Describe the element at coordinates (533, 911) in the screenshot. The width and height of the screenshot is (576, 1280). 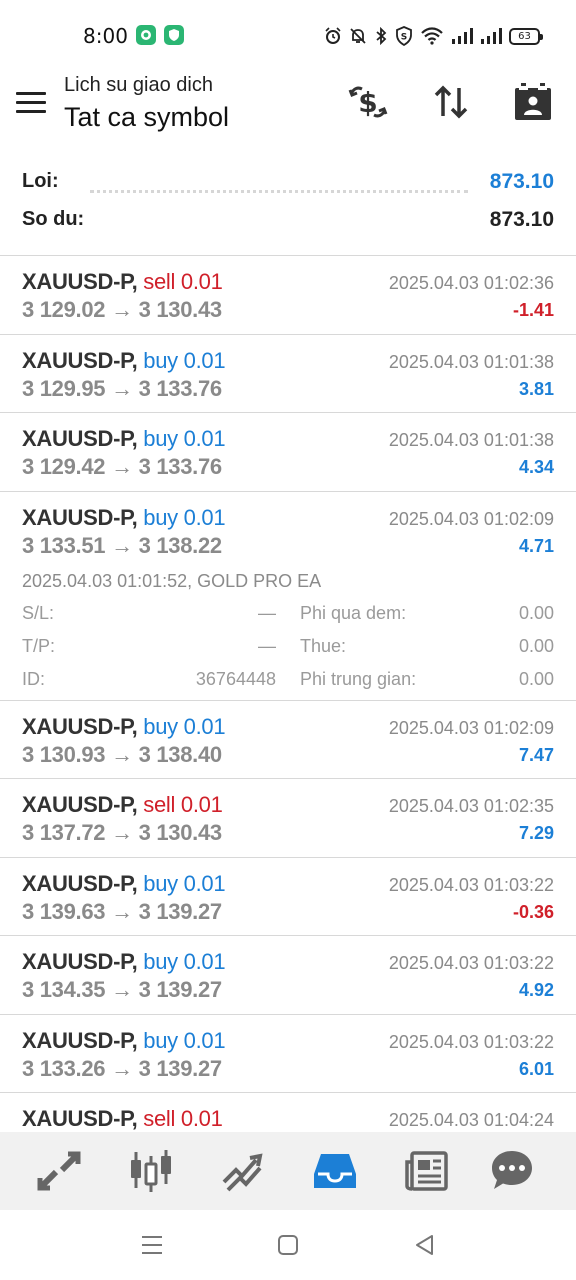
I see `trade-profit: -0.36` at that location.